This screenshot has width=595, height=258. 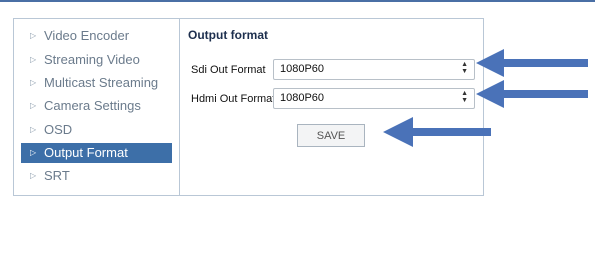 I want to click on sidebar-item-camera-settings: ▷ Camera Settings, so click(x=96, y=106).